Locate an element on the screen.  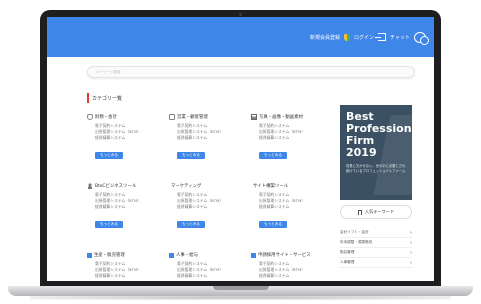
popular-keywords-button: 人気キーワード is located at coordinates (376, 212).